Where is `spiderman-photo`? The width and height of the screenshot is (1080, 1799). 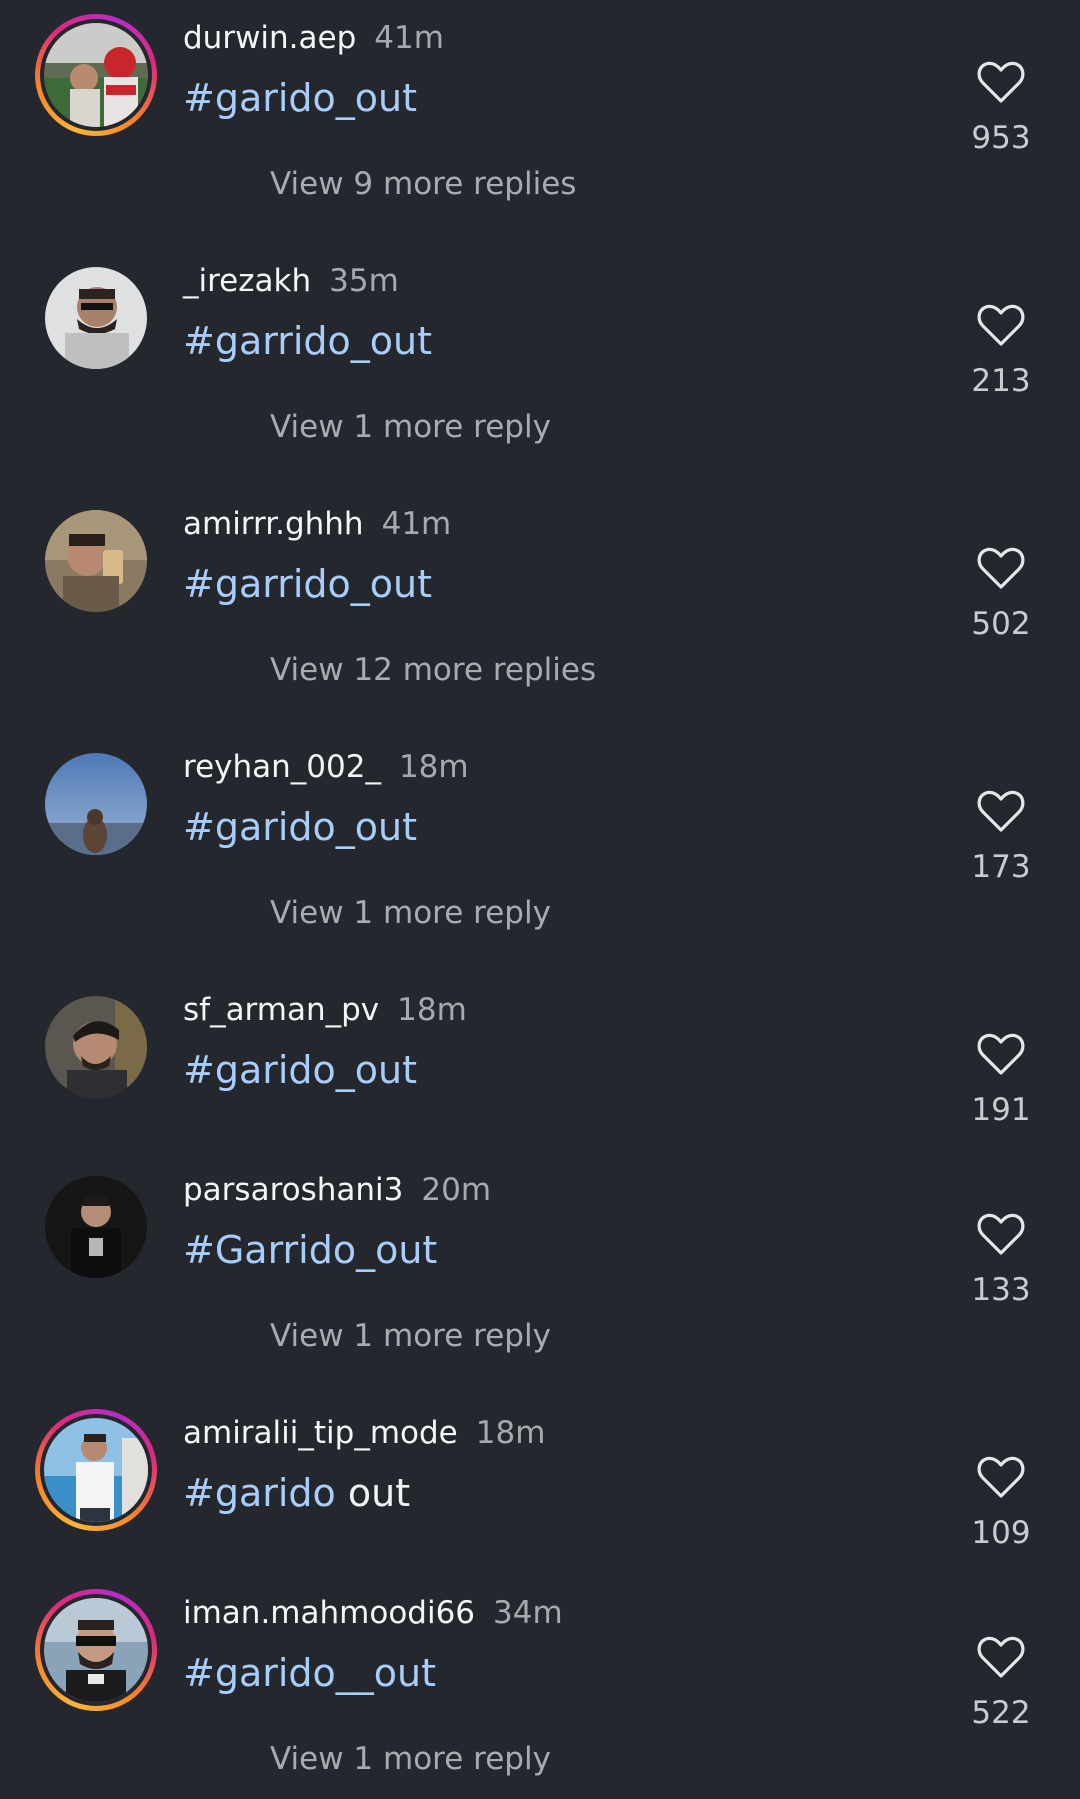 spiderman-photo is located at coordinates (96, 75).